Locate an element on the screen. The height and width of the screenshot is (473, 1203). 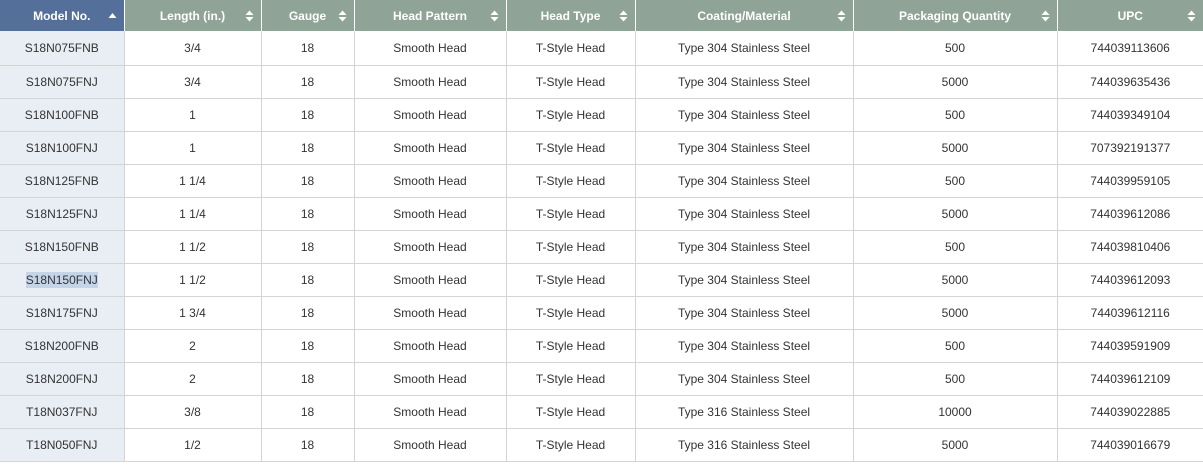
column-header-model: Model No. is located at coordinates (62, 15).